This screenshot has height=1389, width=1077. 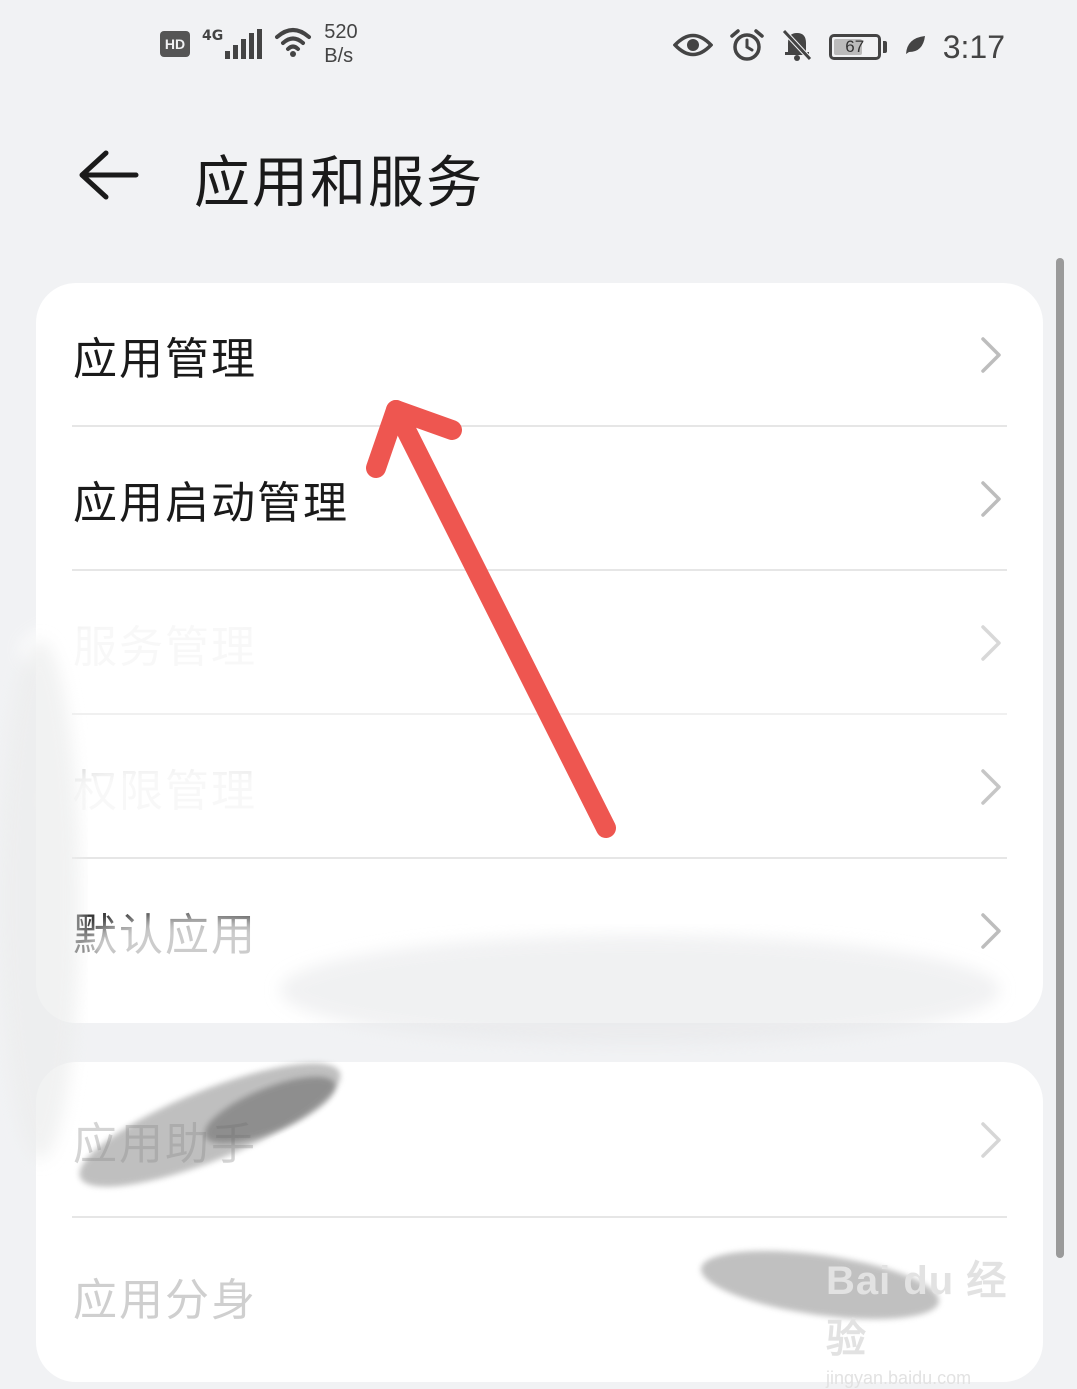 I want to click on battery-level: 67, so click(x=855, y=46).